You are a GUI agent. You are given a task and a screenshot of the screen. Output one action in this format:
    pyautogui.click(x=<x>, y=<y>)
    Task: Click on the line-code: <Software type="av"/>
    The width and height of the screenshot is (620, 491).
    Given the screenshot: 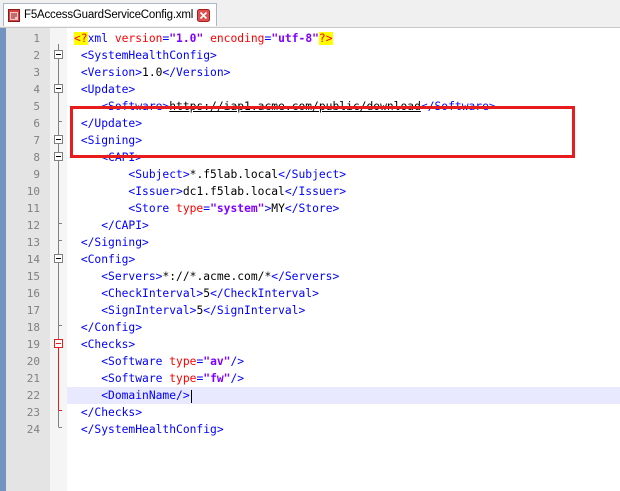 What is the action you would take?
    pyautogui.click(x=159, y=361)
    